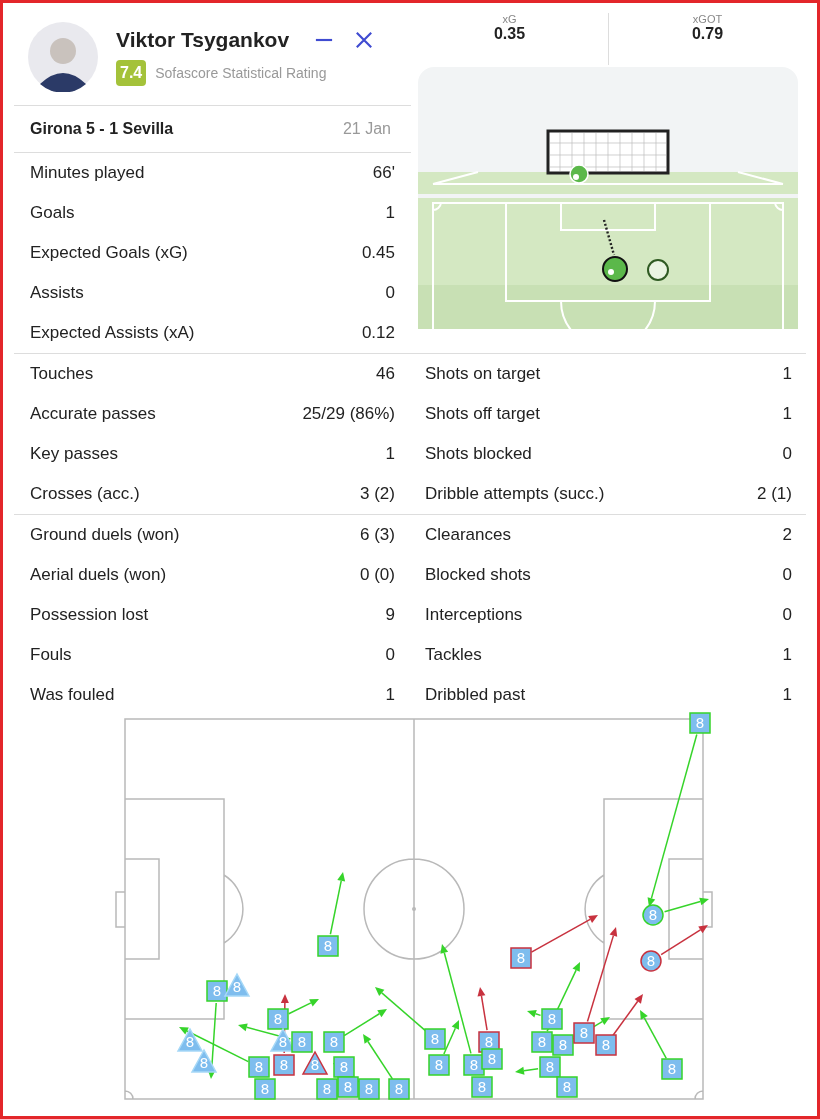 This screenshot has width=820, height=1119. I want to click on stat-label: Shots off target, so click(482, 414).